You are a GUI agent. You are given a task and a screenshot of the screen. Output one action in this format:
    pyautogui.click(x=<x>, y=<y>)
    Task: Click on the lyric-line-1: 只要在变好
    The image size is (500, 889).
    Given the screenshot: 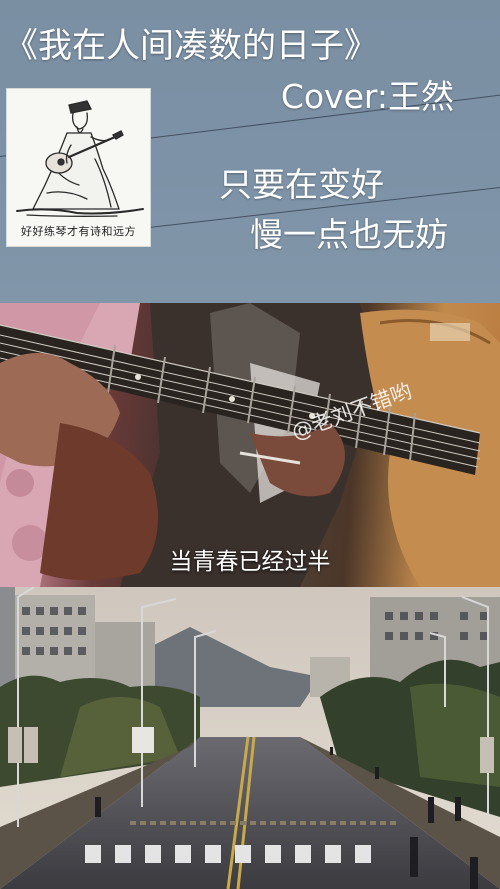 What is the action you would take?
    pyautogui.click(x=301, y=184)
    